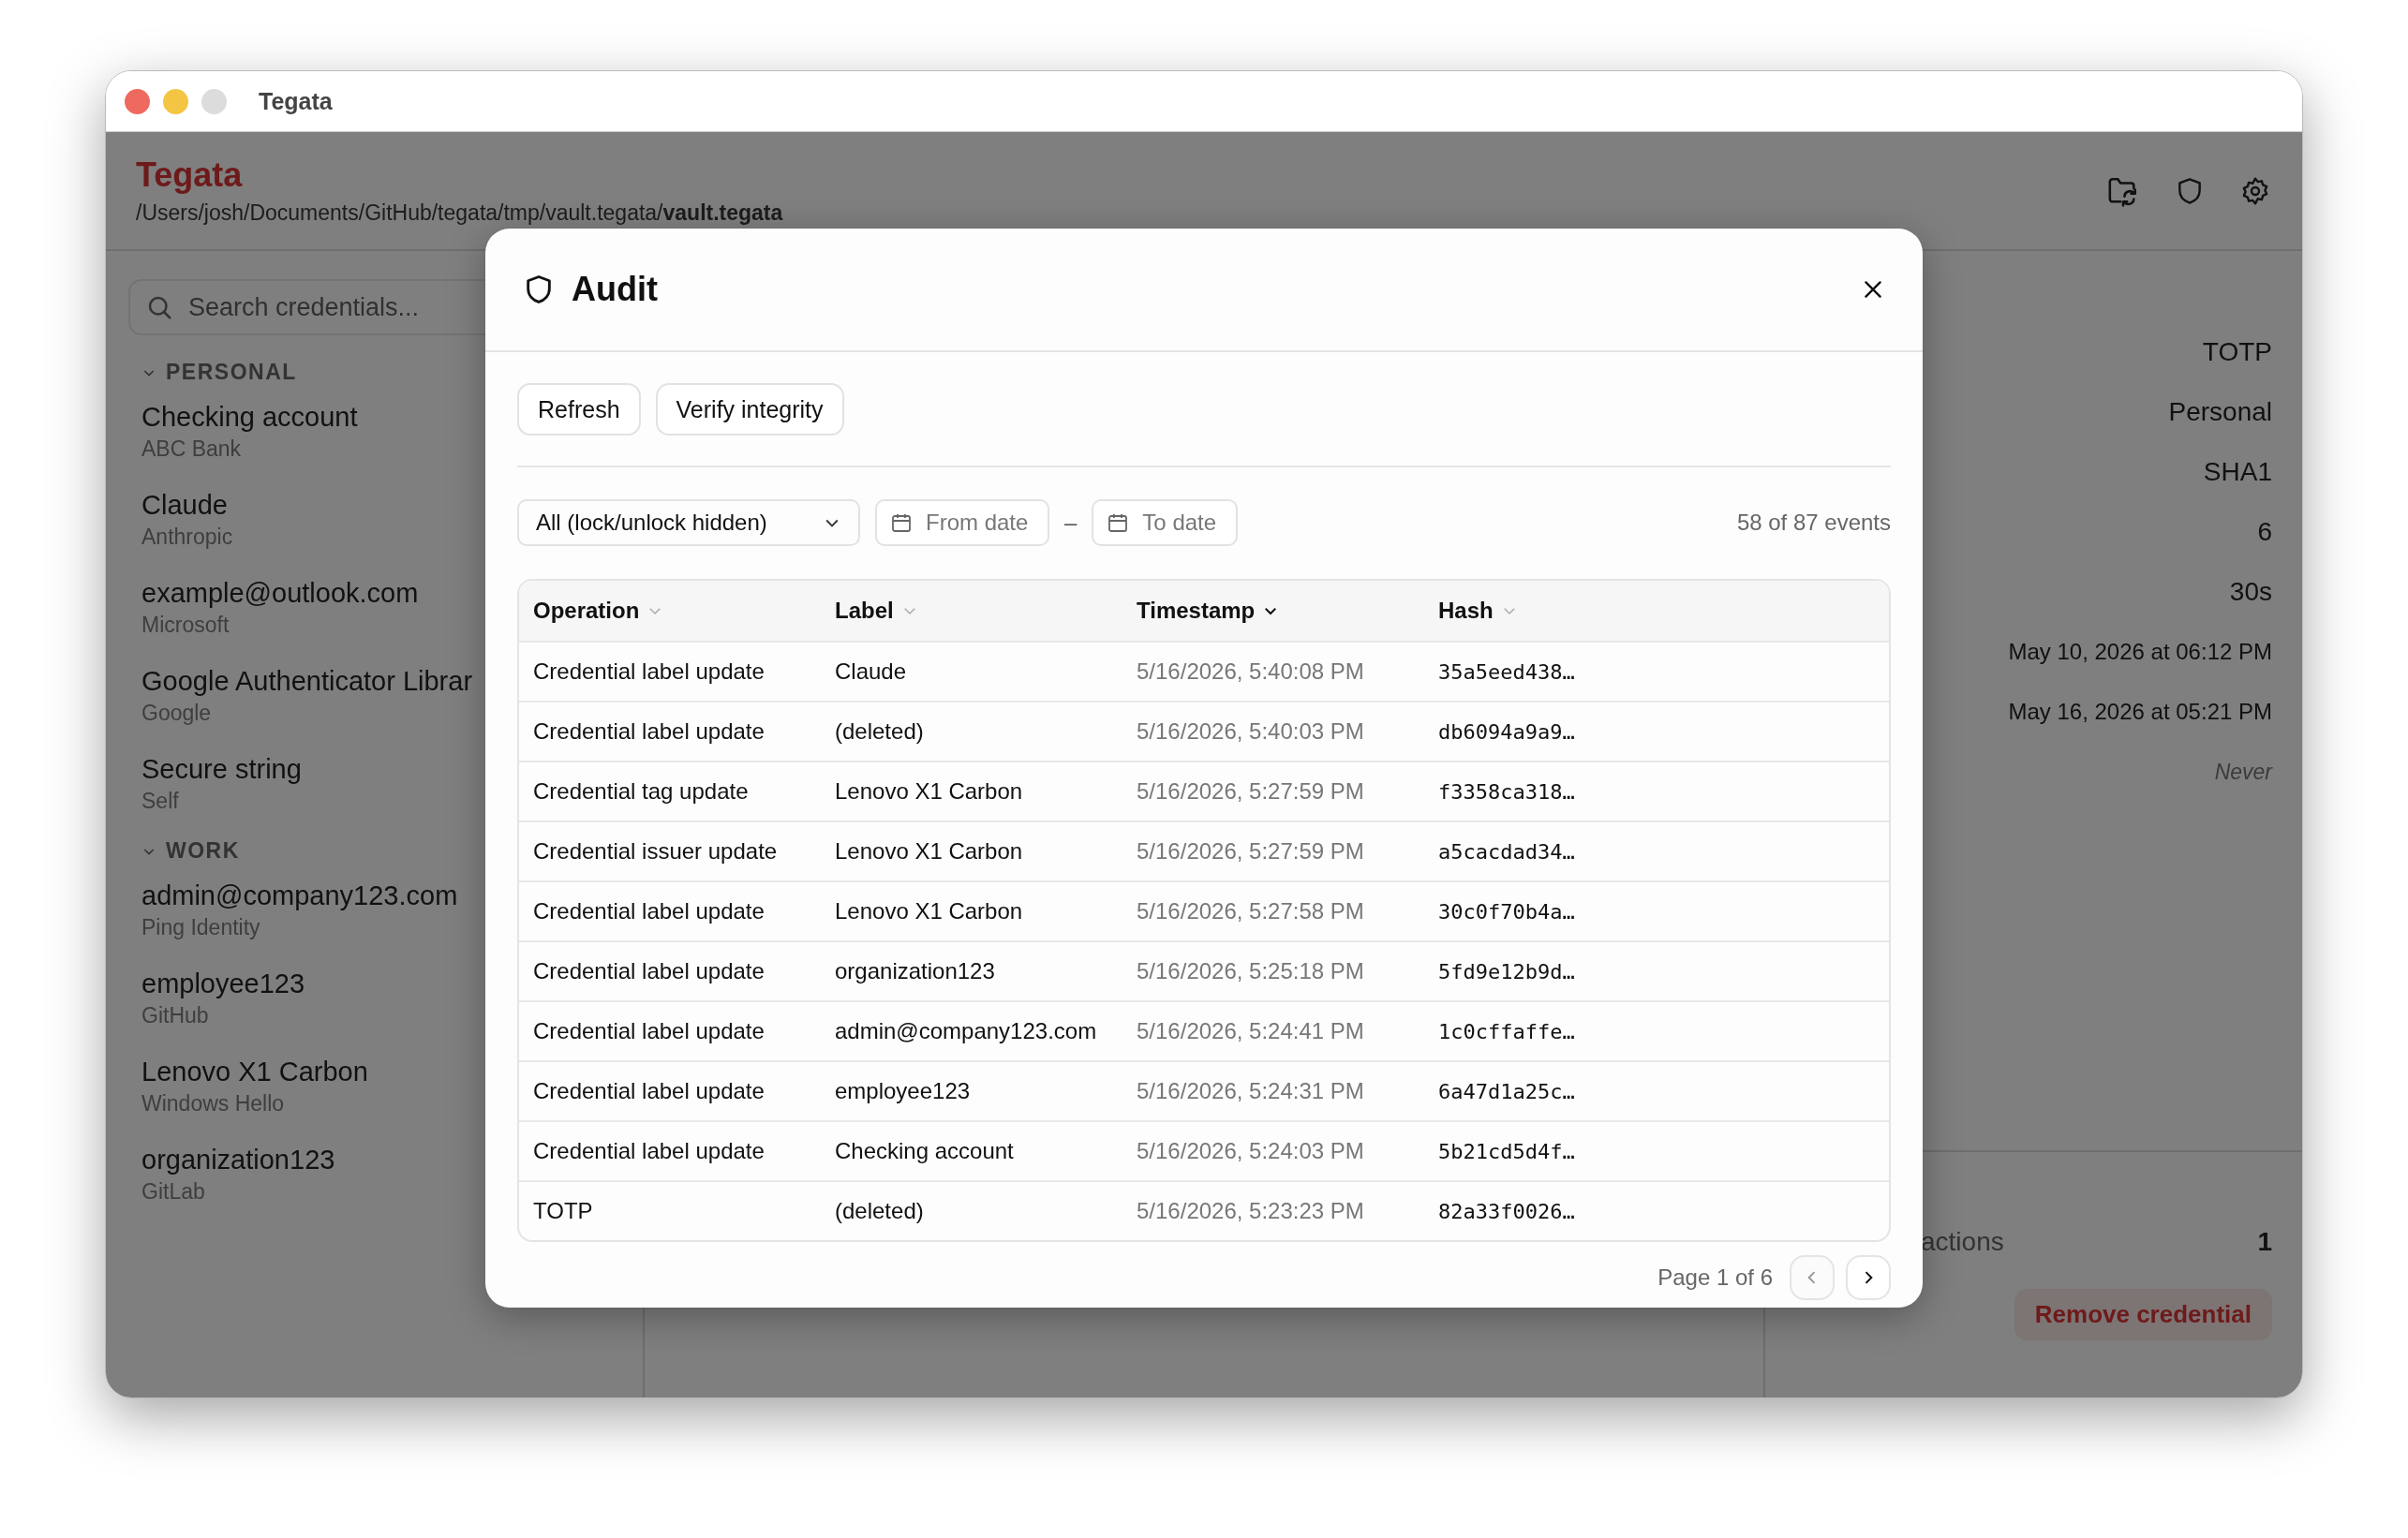 The image size is (2408, 1538). Describe the element at coordinates (689, 522) in the screenshot. I see `filter-dropdown: All (lock/unlock hidden)` at that location.